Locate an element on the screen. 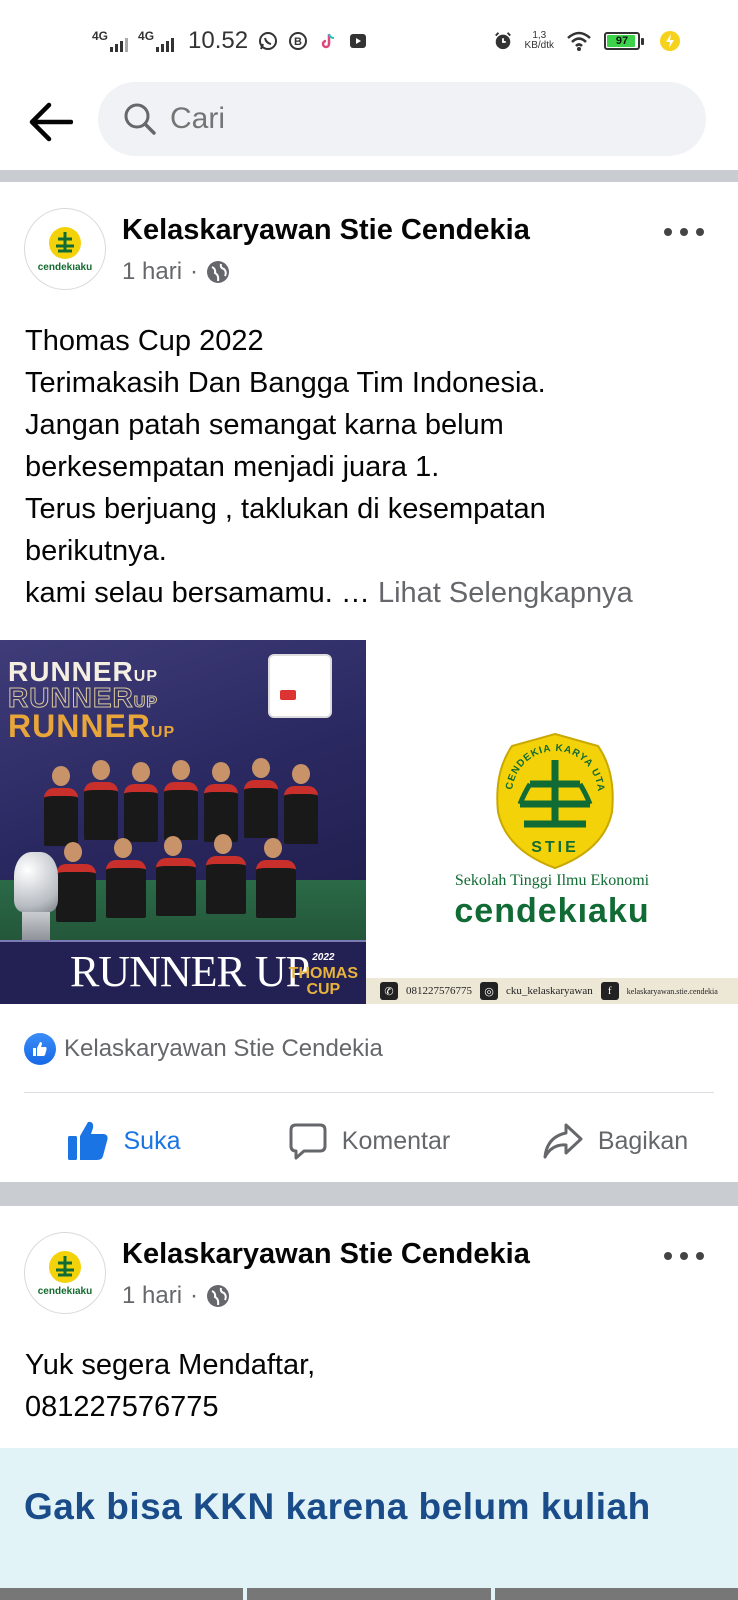  arrow-left-icon is located at coordinates (51, 122).